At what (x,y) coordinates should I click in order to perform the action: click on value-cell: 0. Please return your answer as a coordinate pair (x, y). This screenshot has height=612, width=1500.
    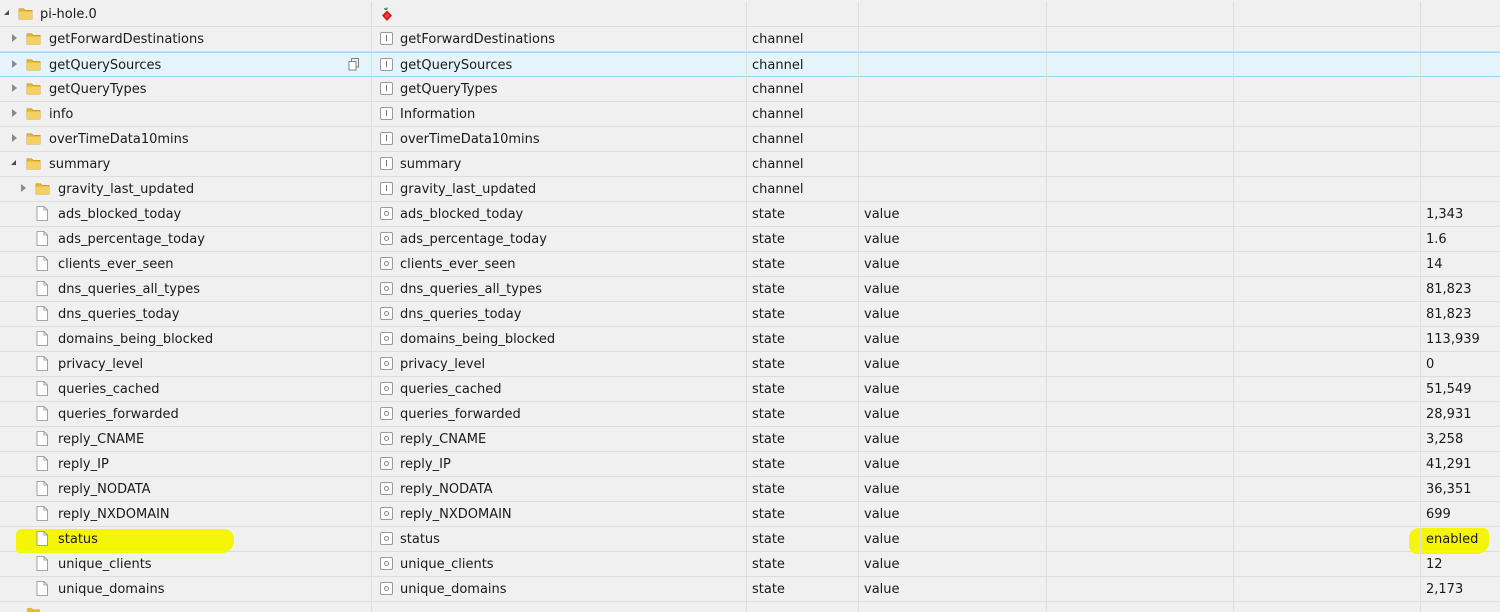
    Looking at the image, I should click on (1460, 364).